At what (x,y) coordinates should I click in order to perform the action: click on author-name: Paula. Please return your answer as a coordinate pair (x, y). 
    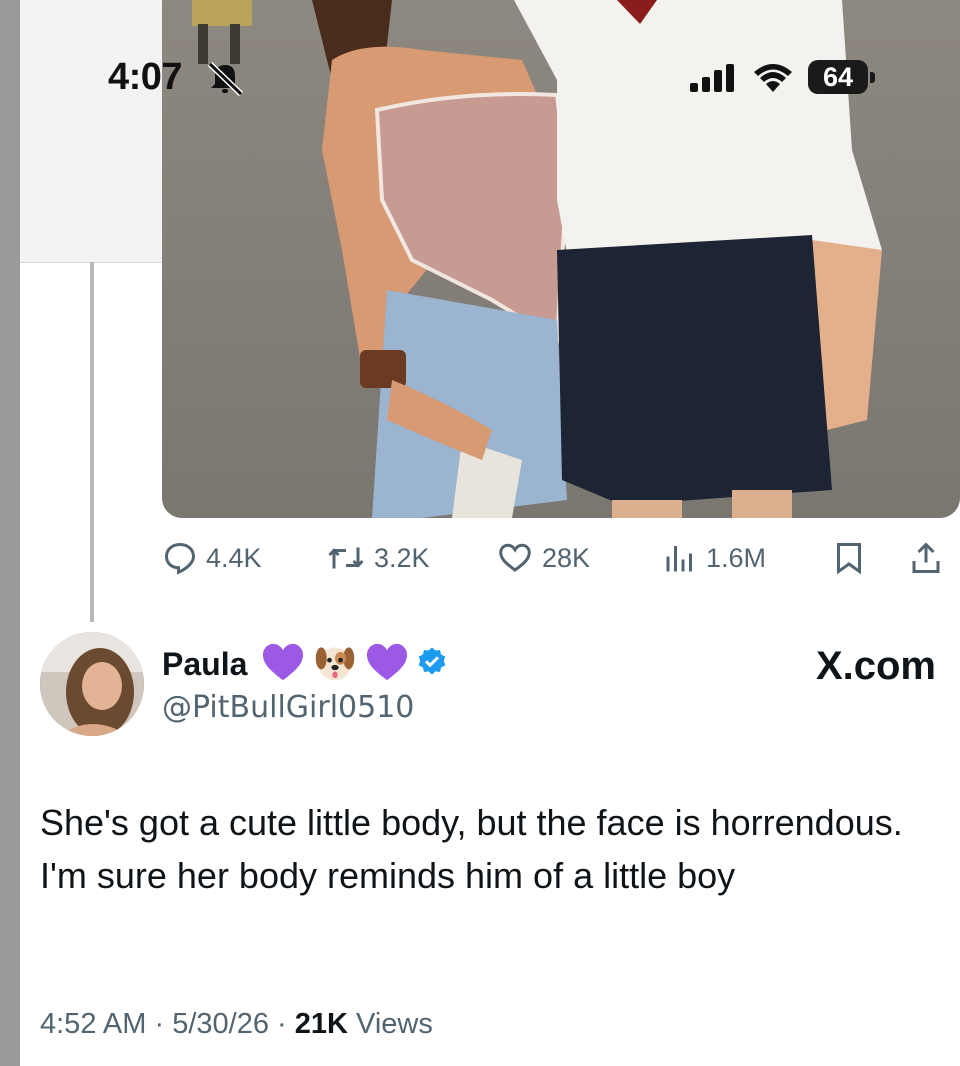
    Looking at the image, I should click on (204, 664).